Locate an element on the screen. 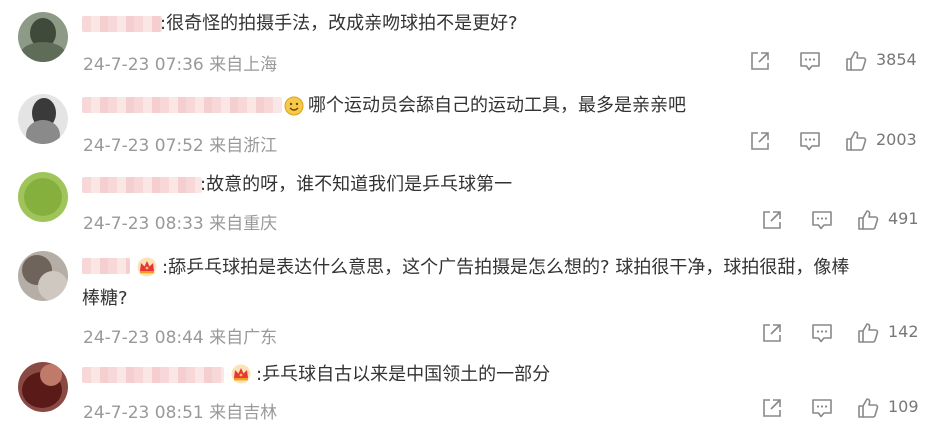 The height and width of the screenshot is (430, 939). comment-date: 24-7-23 07:52 is located at coordinates (143, 146).